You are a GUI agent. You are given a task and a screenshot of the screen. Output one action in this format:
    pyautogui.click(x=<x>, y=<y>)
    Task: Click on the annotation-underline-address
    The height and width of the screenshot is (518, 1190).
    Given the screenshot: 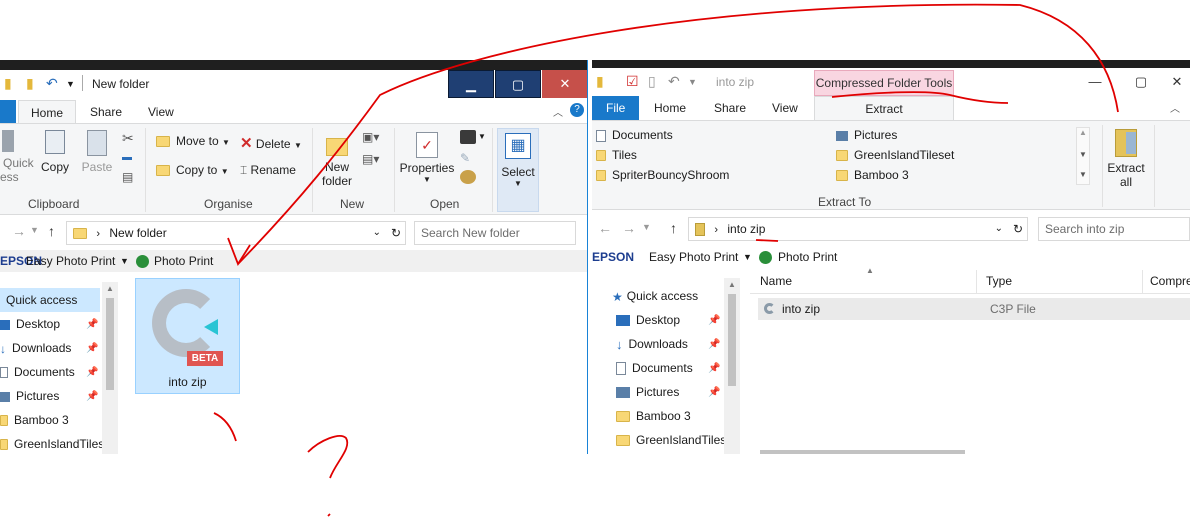 What is the action you would take?
    pyautogui.click(x=767, y=240)
    